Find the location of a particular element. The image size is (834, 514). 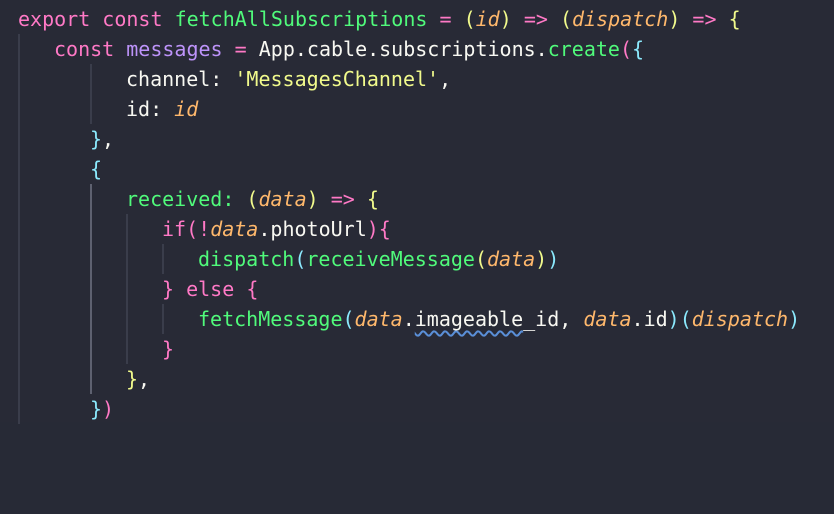

code-line-4: id is located at coordinates (417, 109).